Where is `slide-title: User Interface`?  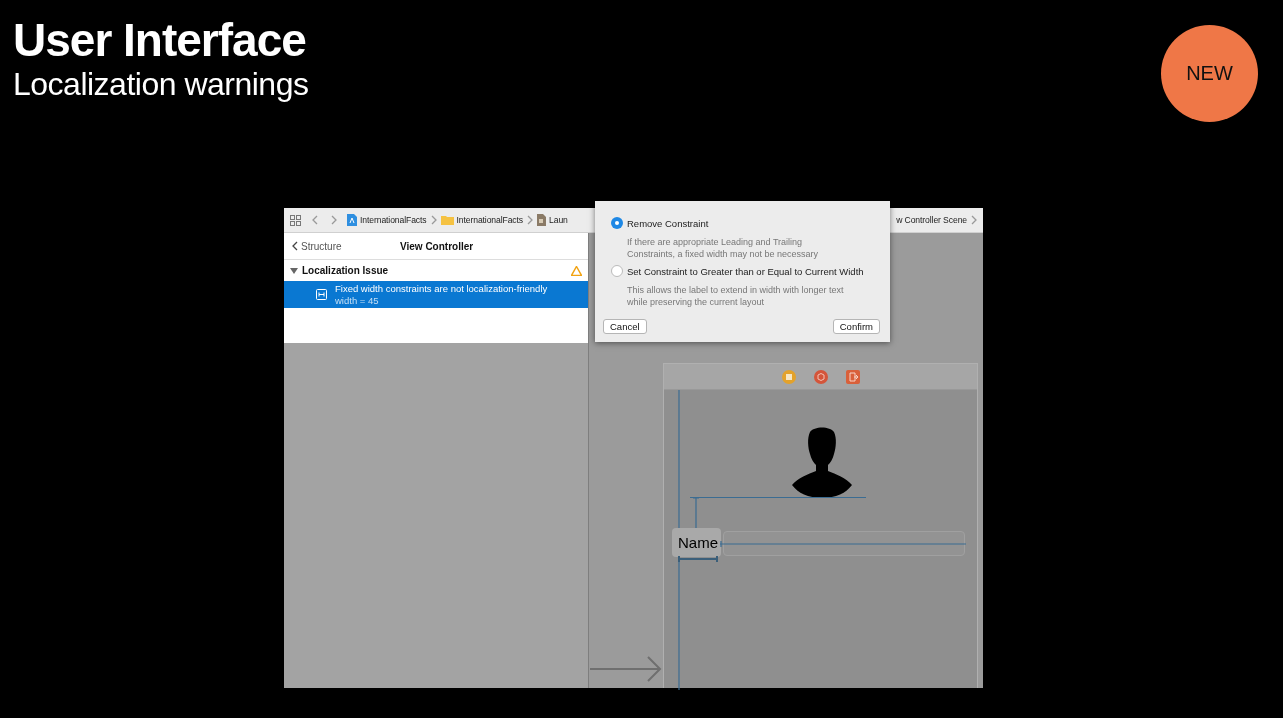 slide-title: User Interface is located at coordinates (160, 40).